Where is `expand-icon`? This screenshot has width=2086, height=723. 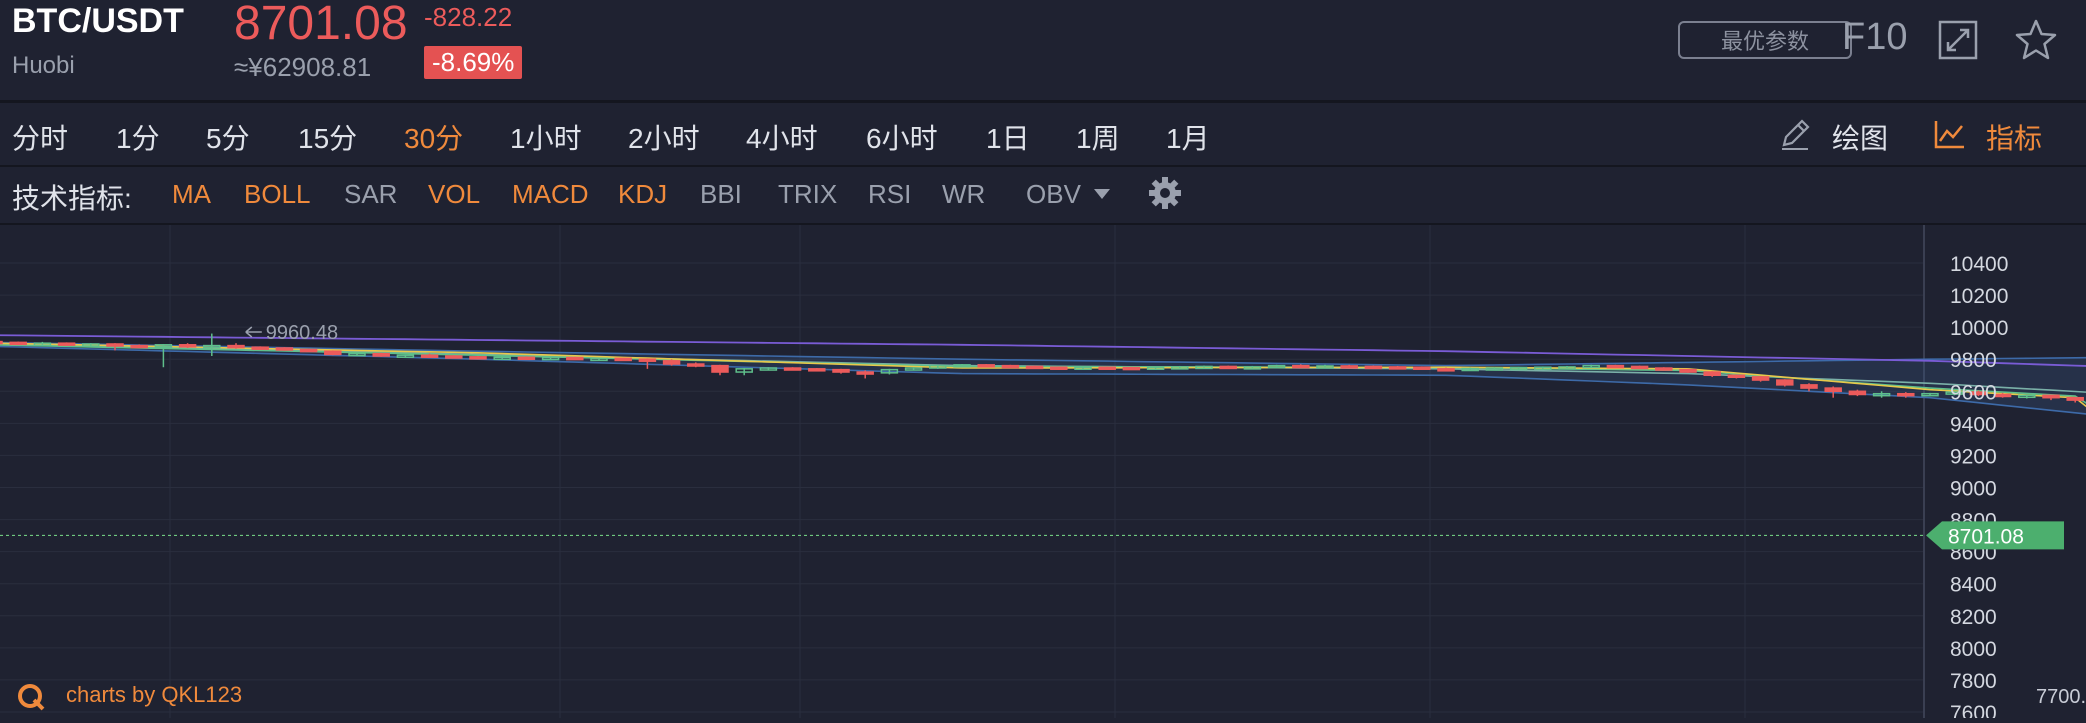
expand-icon is located at coordinates (1958, 40).